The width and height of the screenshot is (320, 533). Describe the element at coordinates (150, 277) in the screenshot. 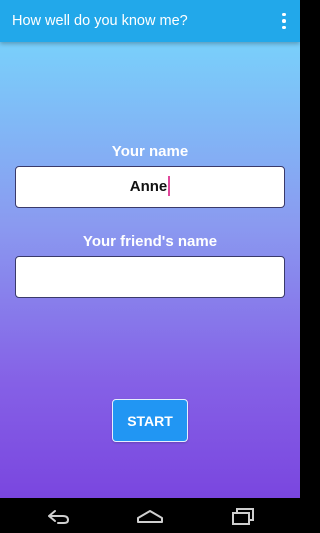

I see `friend-name-input` at that location.